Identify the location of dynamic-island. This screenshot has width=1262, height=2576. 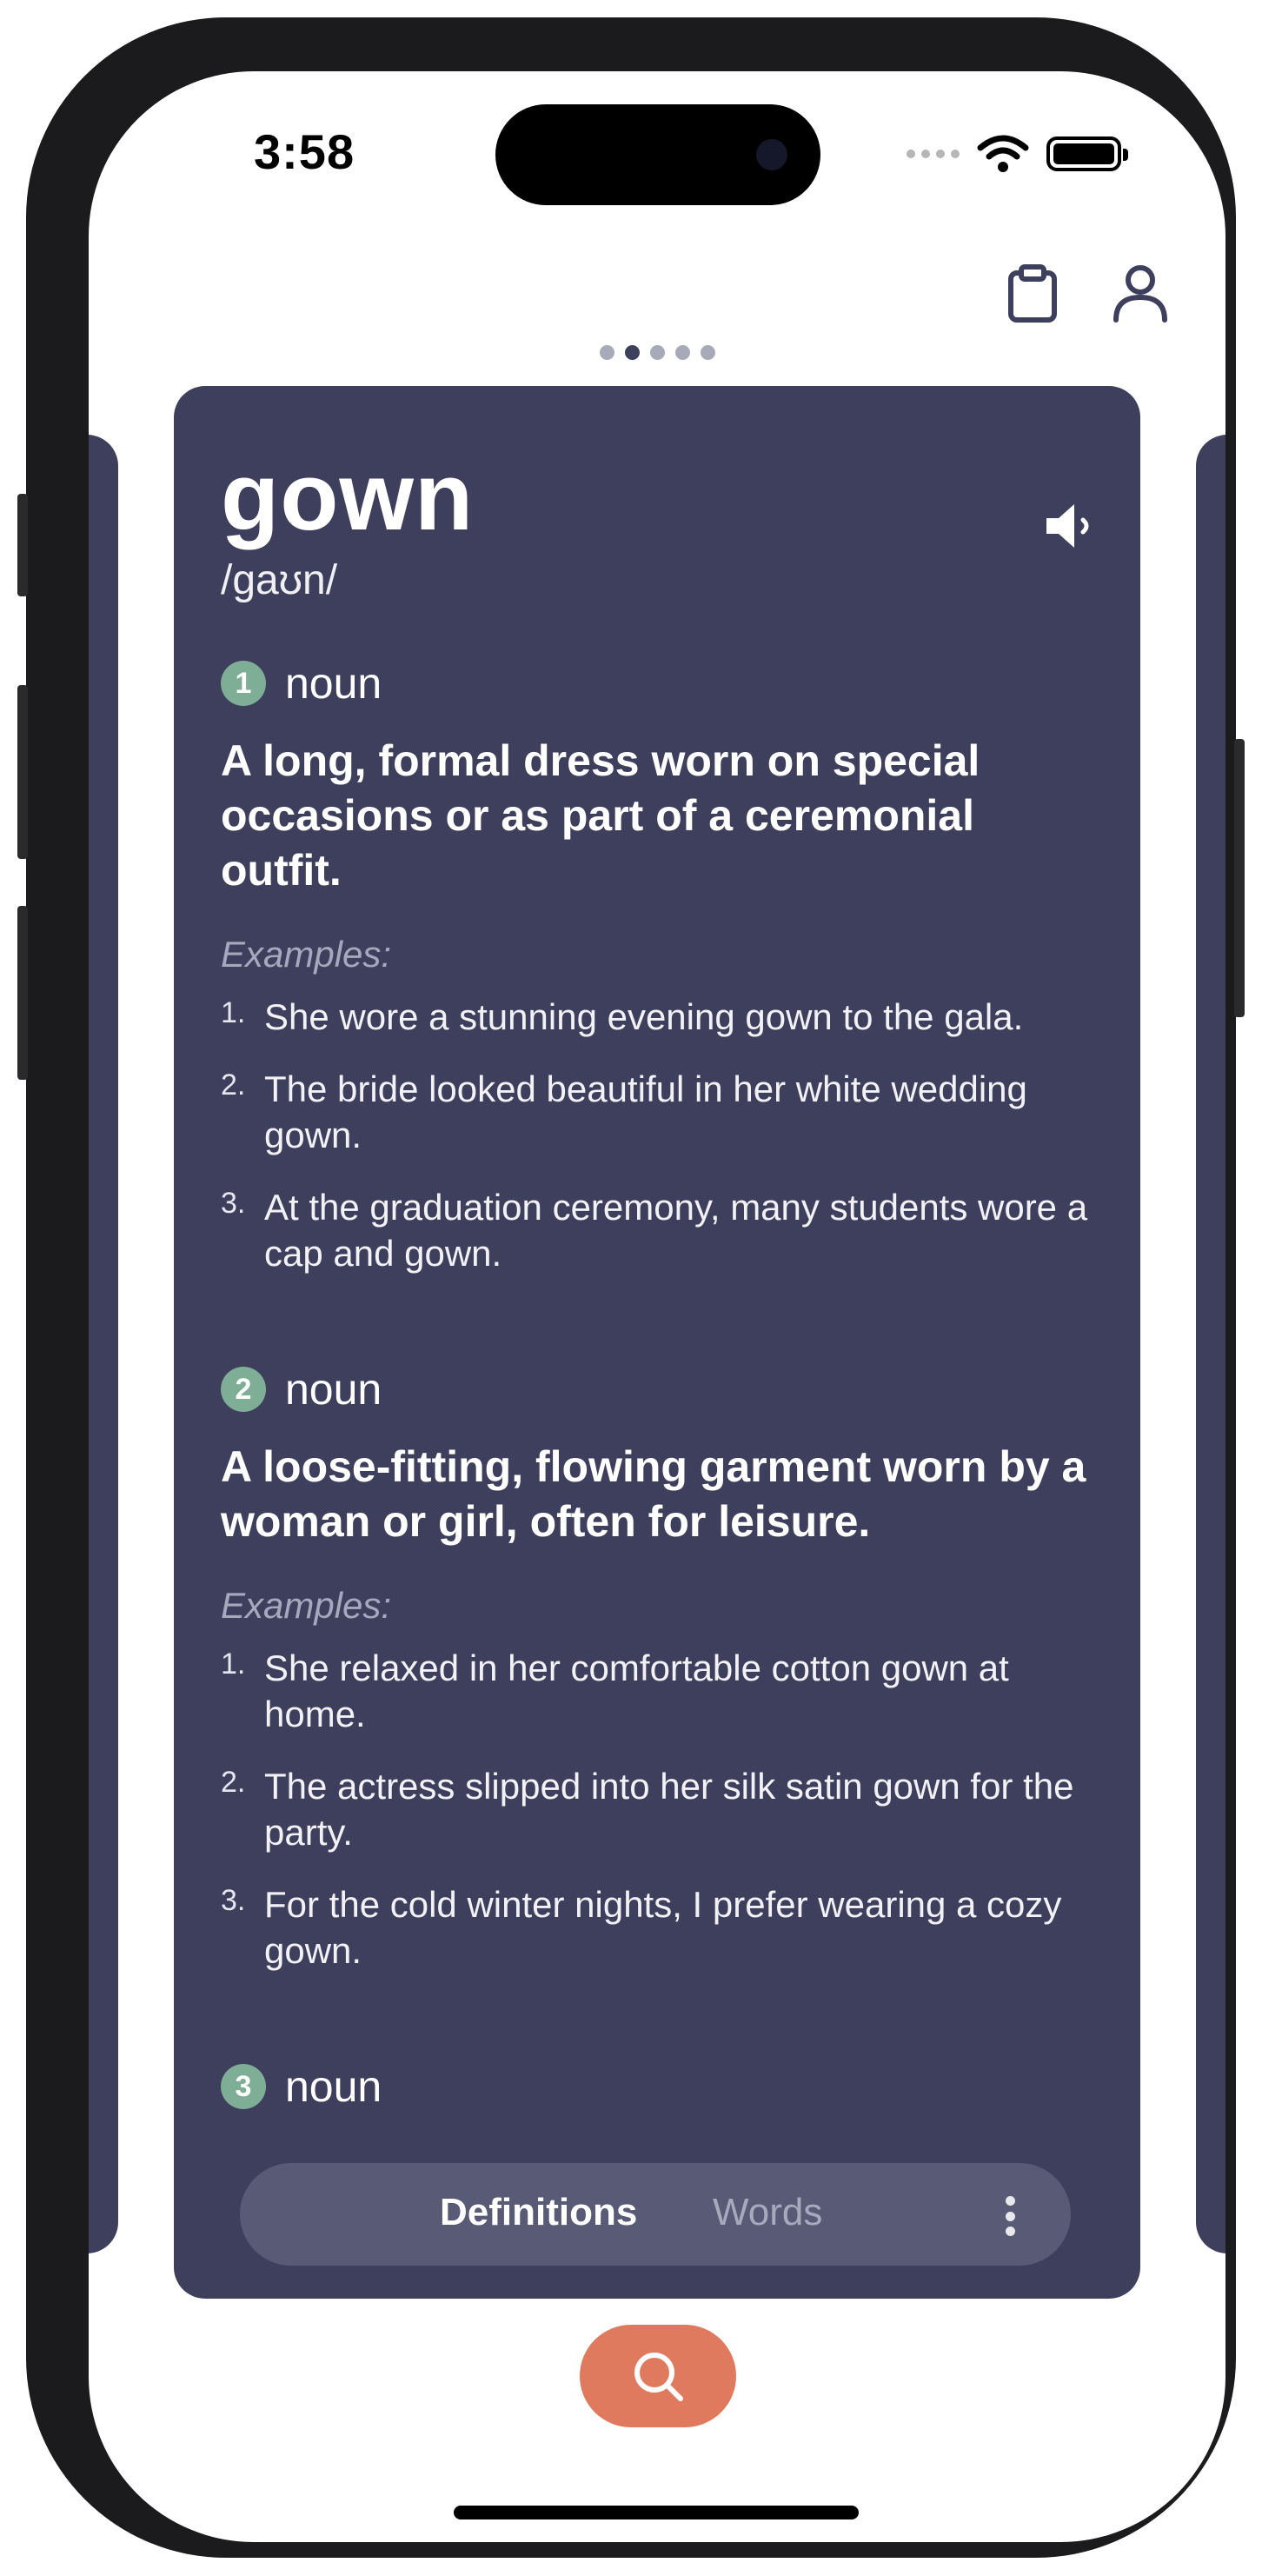
(657, 154).